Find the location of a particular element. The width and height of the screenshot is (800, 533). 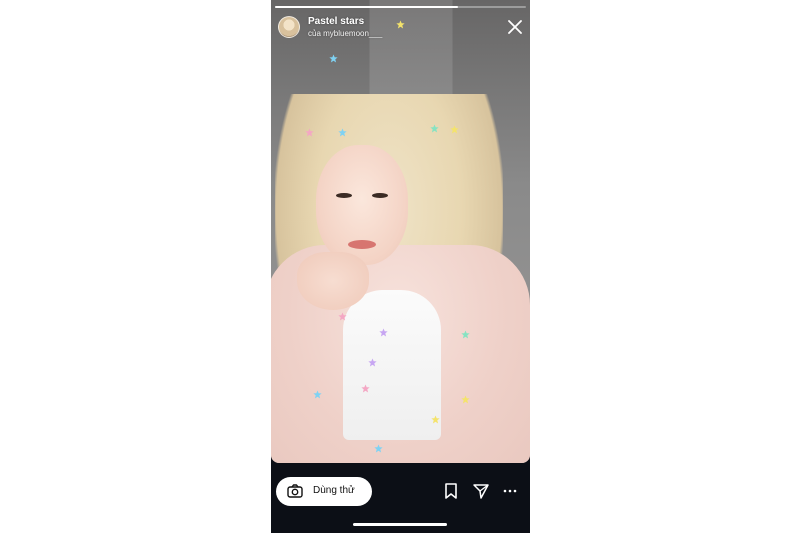

close-button is located at coordinates (515, 27).